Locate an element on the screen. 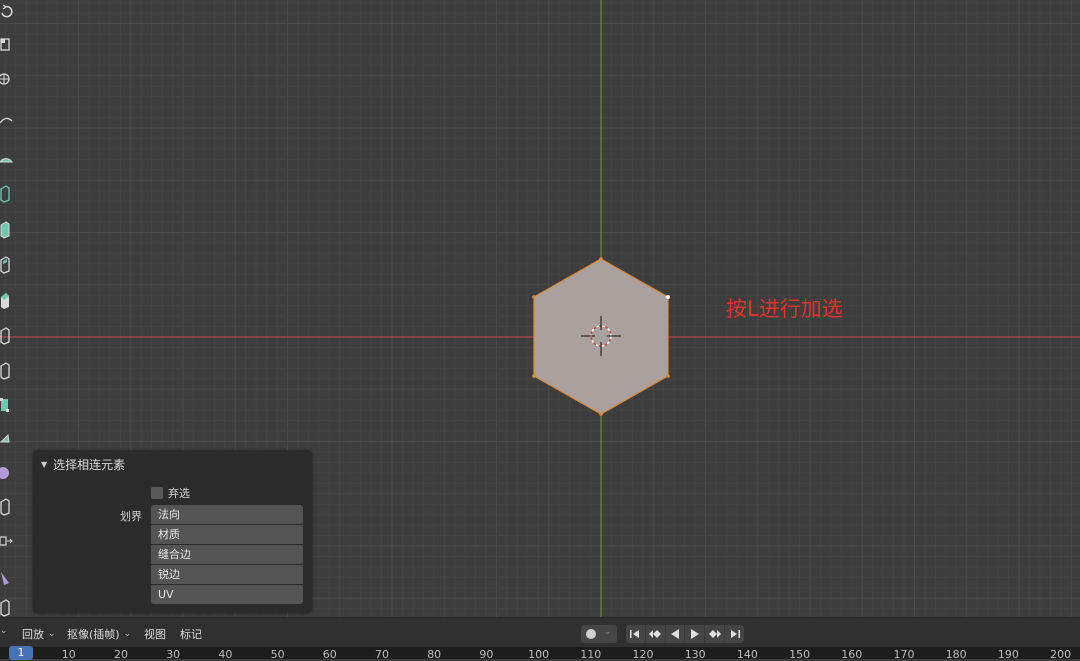  deselect-option: 弃选 is located at coordinates (170, 493).